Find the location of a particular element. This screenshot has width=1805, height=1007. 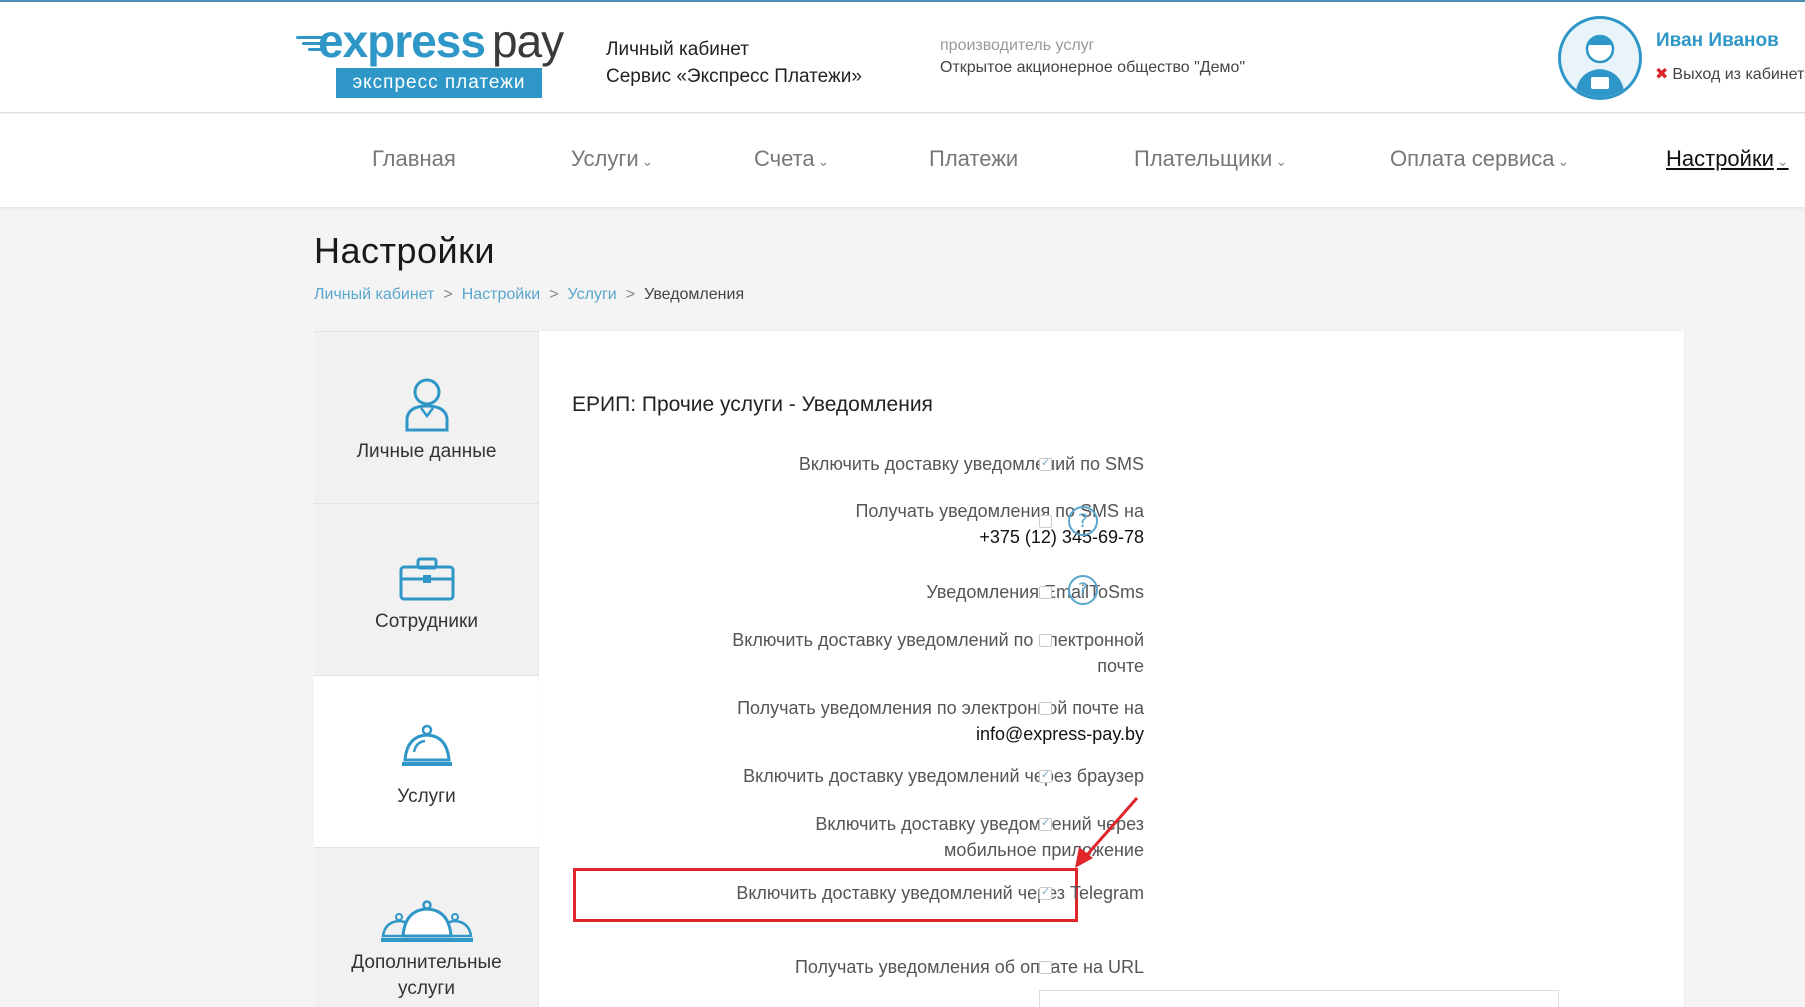

nav-item-settings: Настройки ⌄ is located at coordinates (1727, 159).